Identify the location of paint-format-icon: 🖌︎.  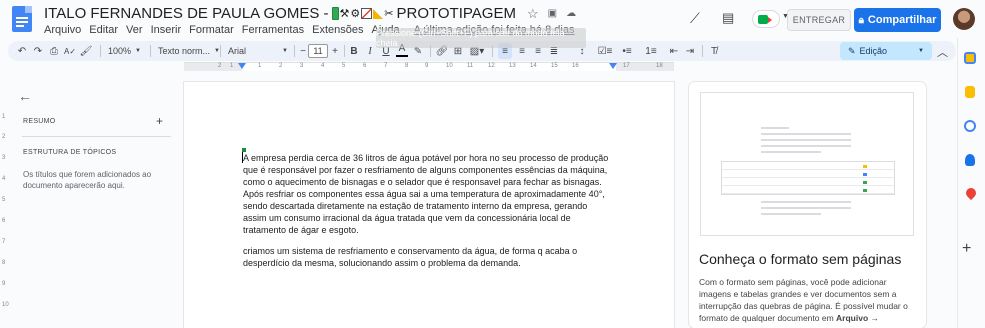
(86, 51).